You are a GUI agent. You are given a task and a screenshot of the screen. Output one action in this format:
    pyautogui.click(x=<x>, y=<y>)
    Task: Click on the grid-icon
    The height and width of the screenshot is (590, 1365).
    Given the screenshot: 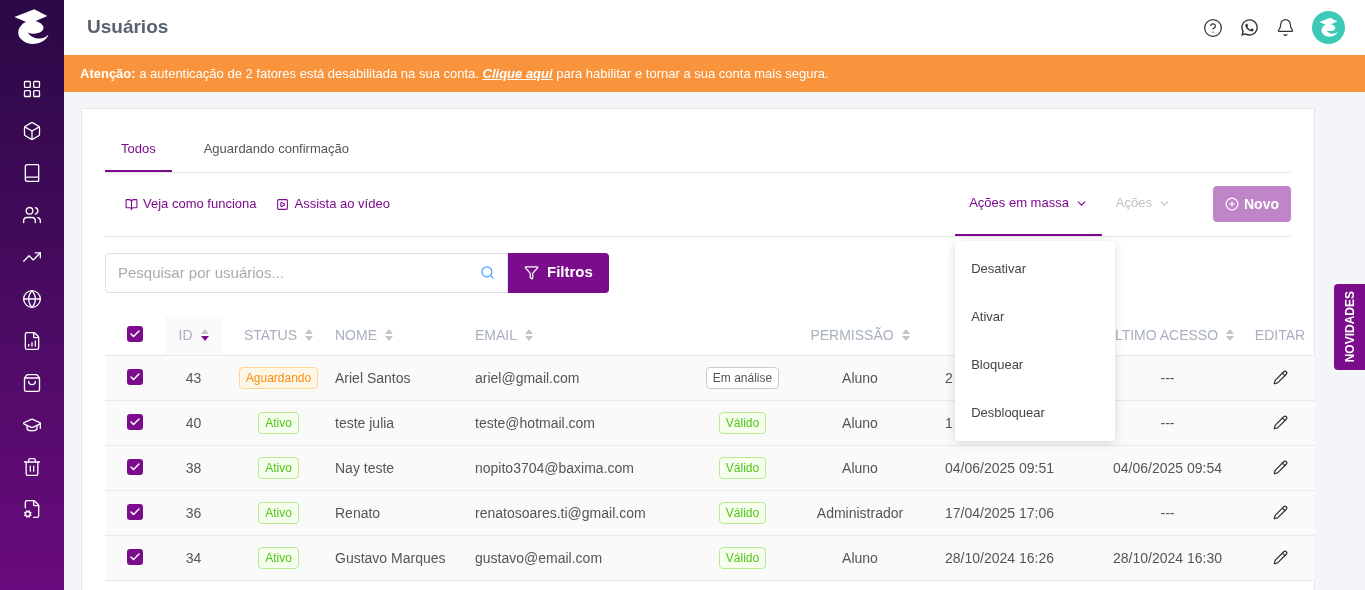 What is the action you would take?
    pyautogui.click(x=32, y=89)
    